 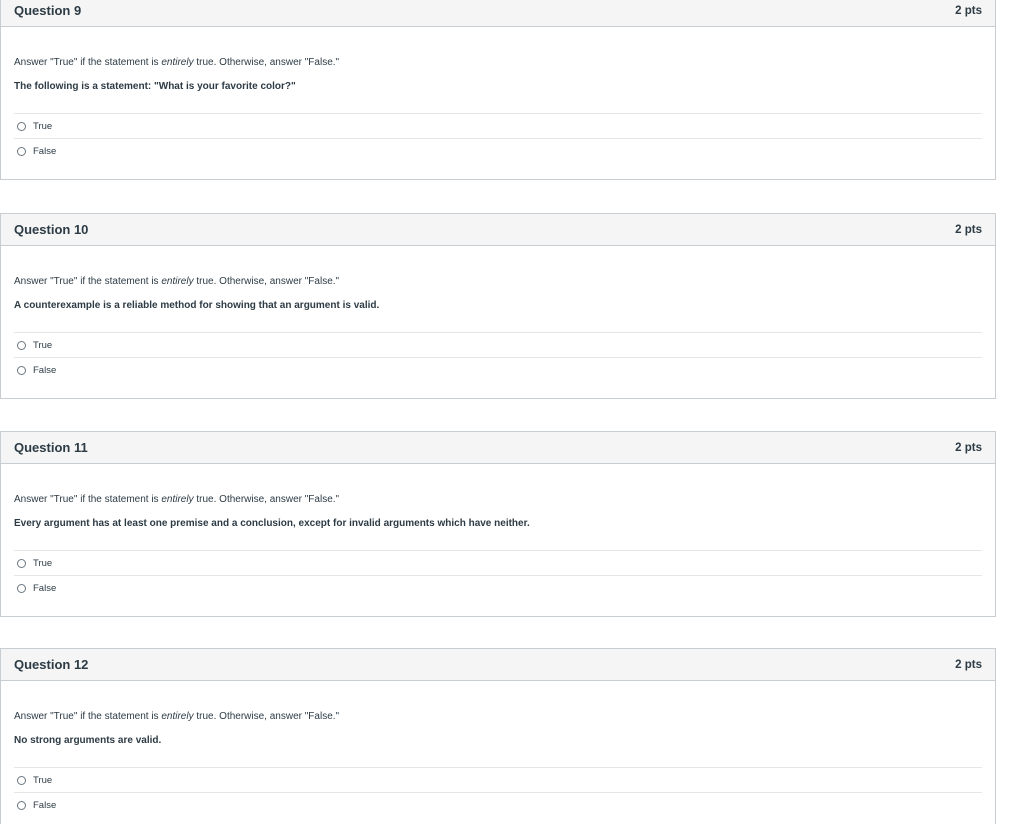 I want to click on question-title: Question 12, so click(x=51, y=664).